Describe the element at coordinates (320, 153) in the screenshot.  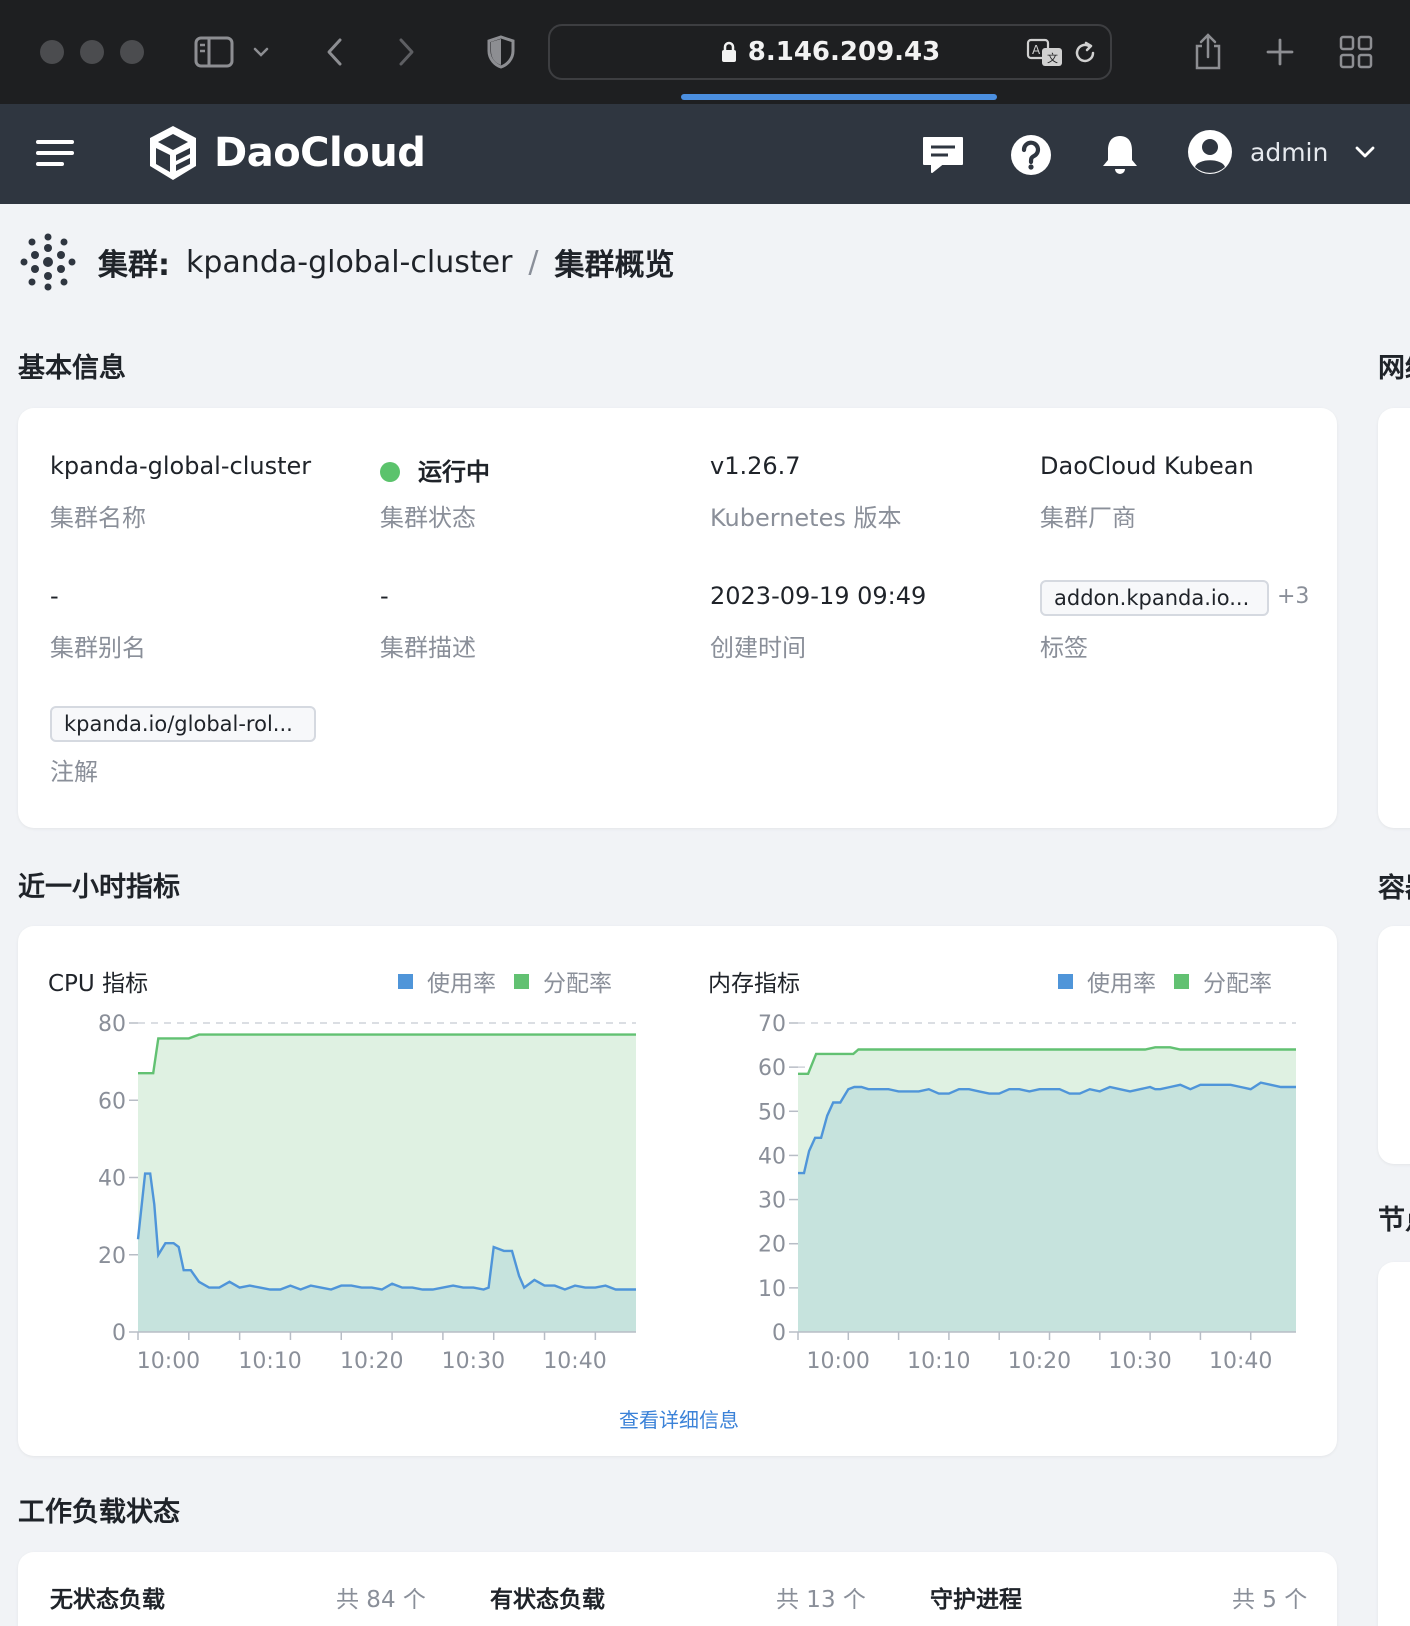
I see `brand-name: DaoCloud` at that location.